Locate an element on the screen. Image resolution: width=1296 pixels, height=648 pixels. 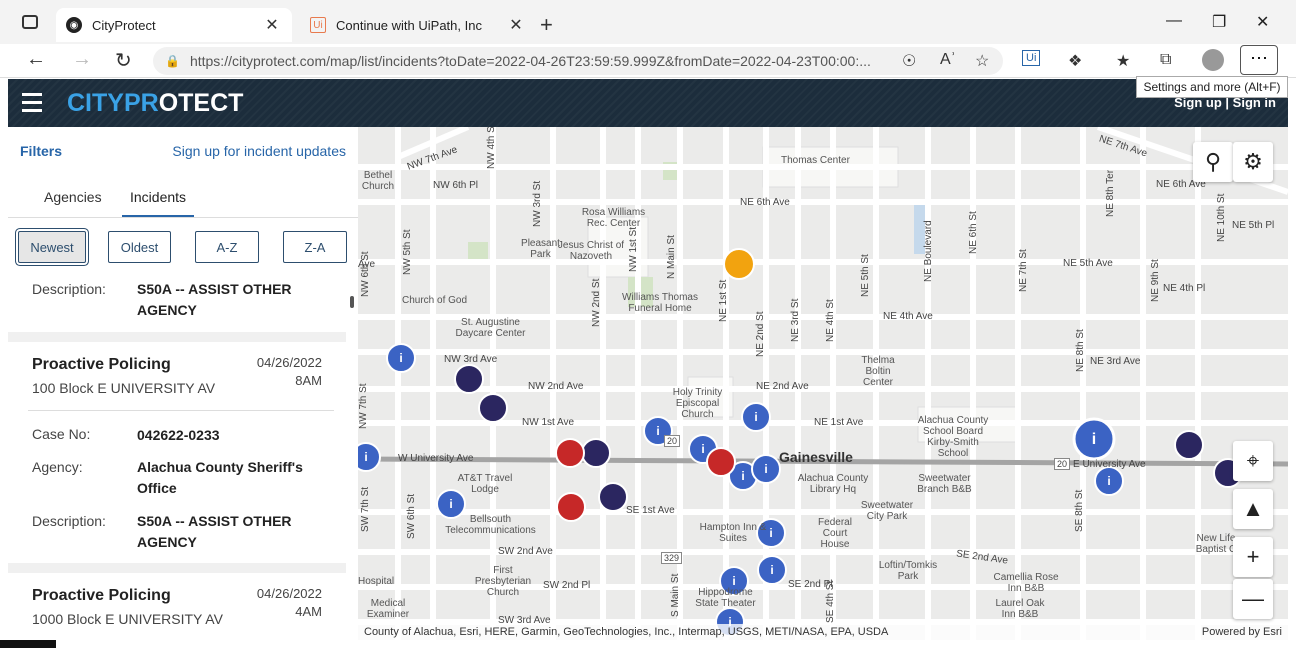
street-label: SW 7th St is located at coordinates (365, 509).